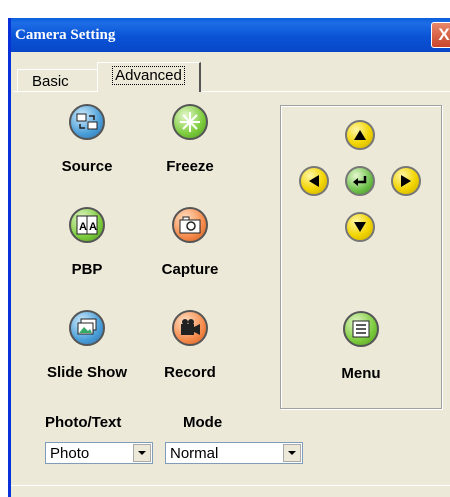 Image resolution: width=450 pixels, height=497 pixels. I want to click on tab-advanced: Advanced, so click(149, 77).